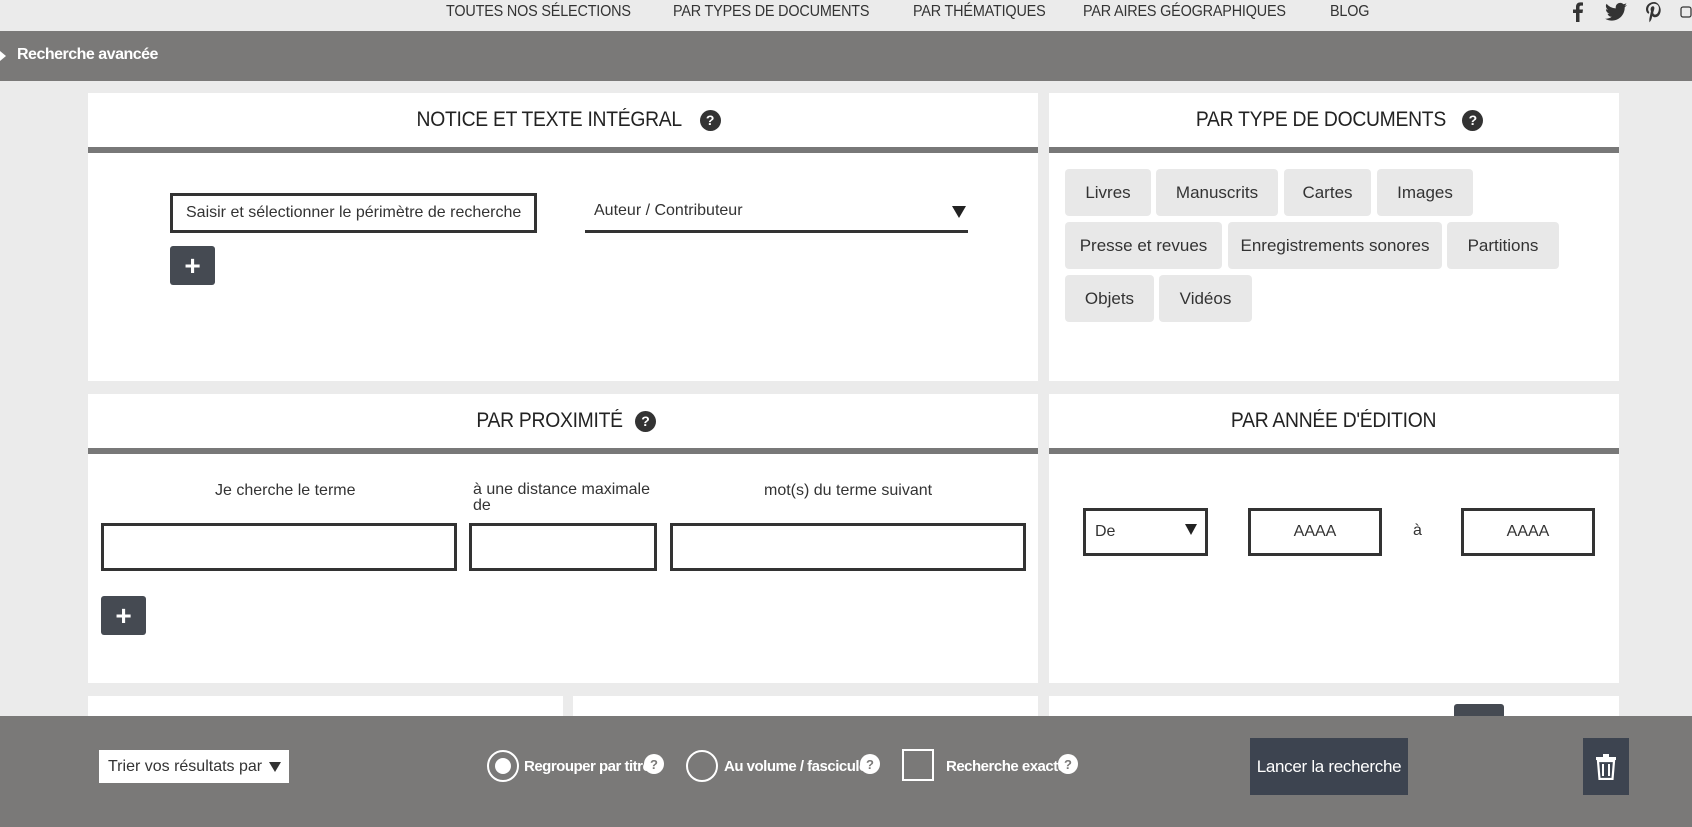 The width and height of the screenshot is (1692, 827). I want to click on sort-select: Trier vos résultats par, so click(194, 766).